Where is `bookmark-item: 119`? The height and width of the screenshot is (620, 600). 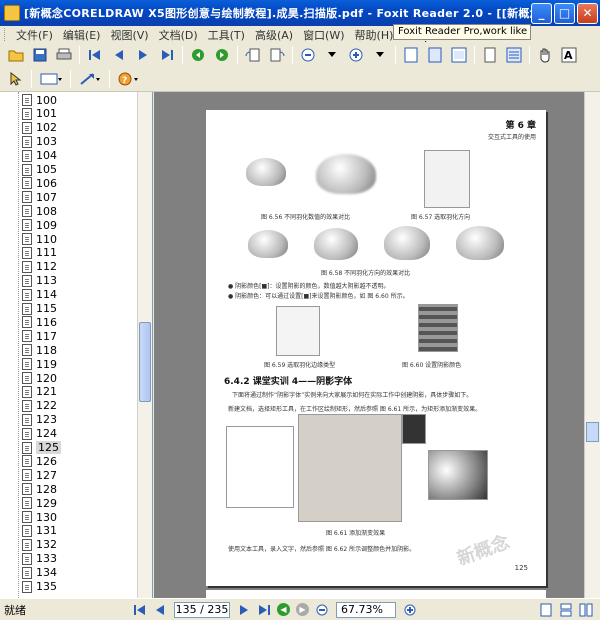 bookmark-item: 119 is located at coordinates (39, 364).